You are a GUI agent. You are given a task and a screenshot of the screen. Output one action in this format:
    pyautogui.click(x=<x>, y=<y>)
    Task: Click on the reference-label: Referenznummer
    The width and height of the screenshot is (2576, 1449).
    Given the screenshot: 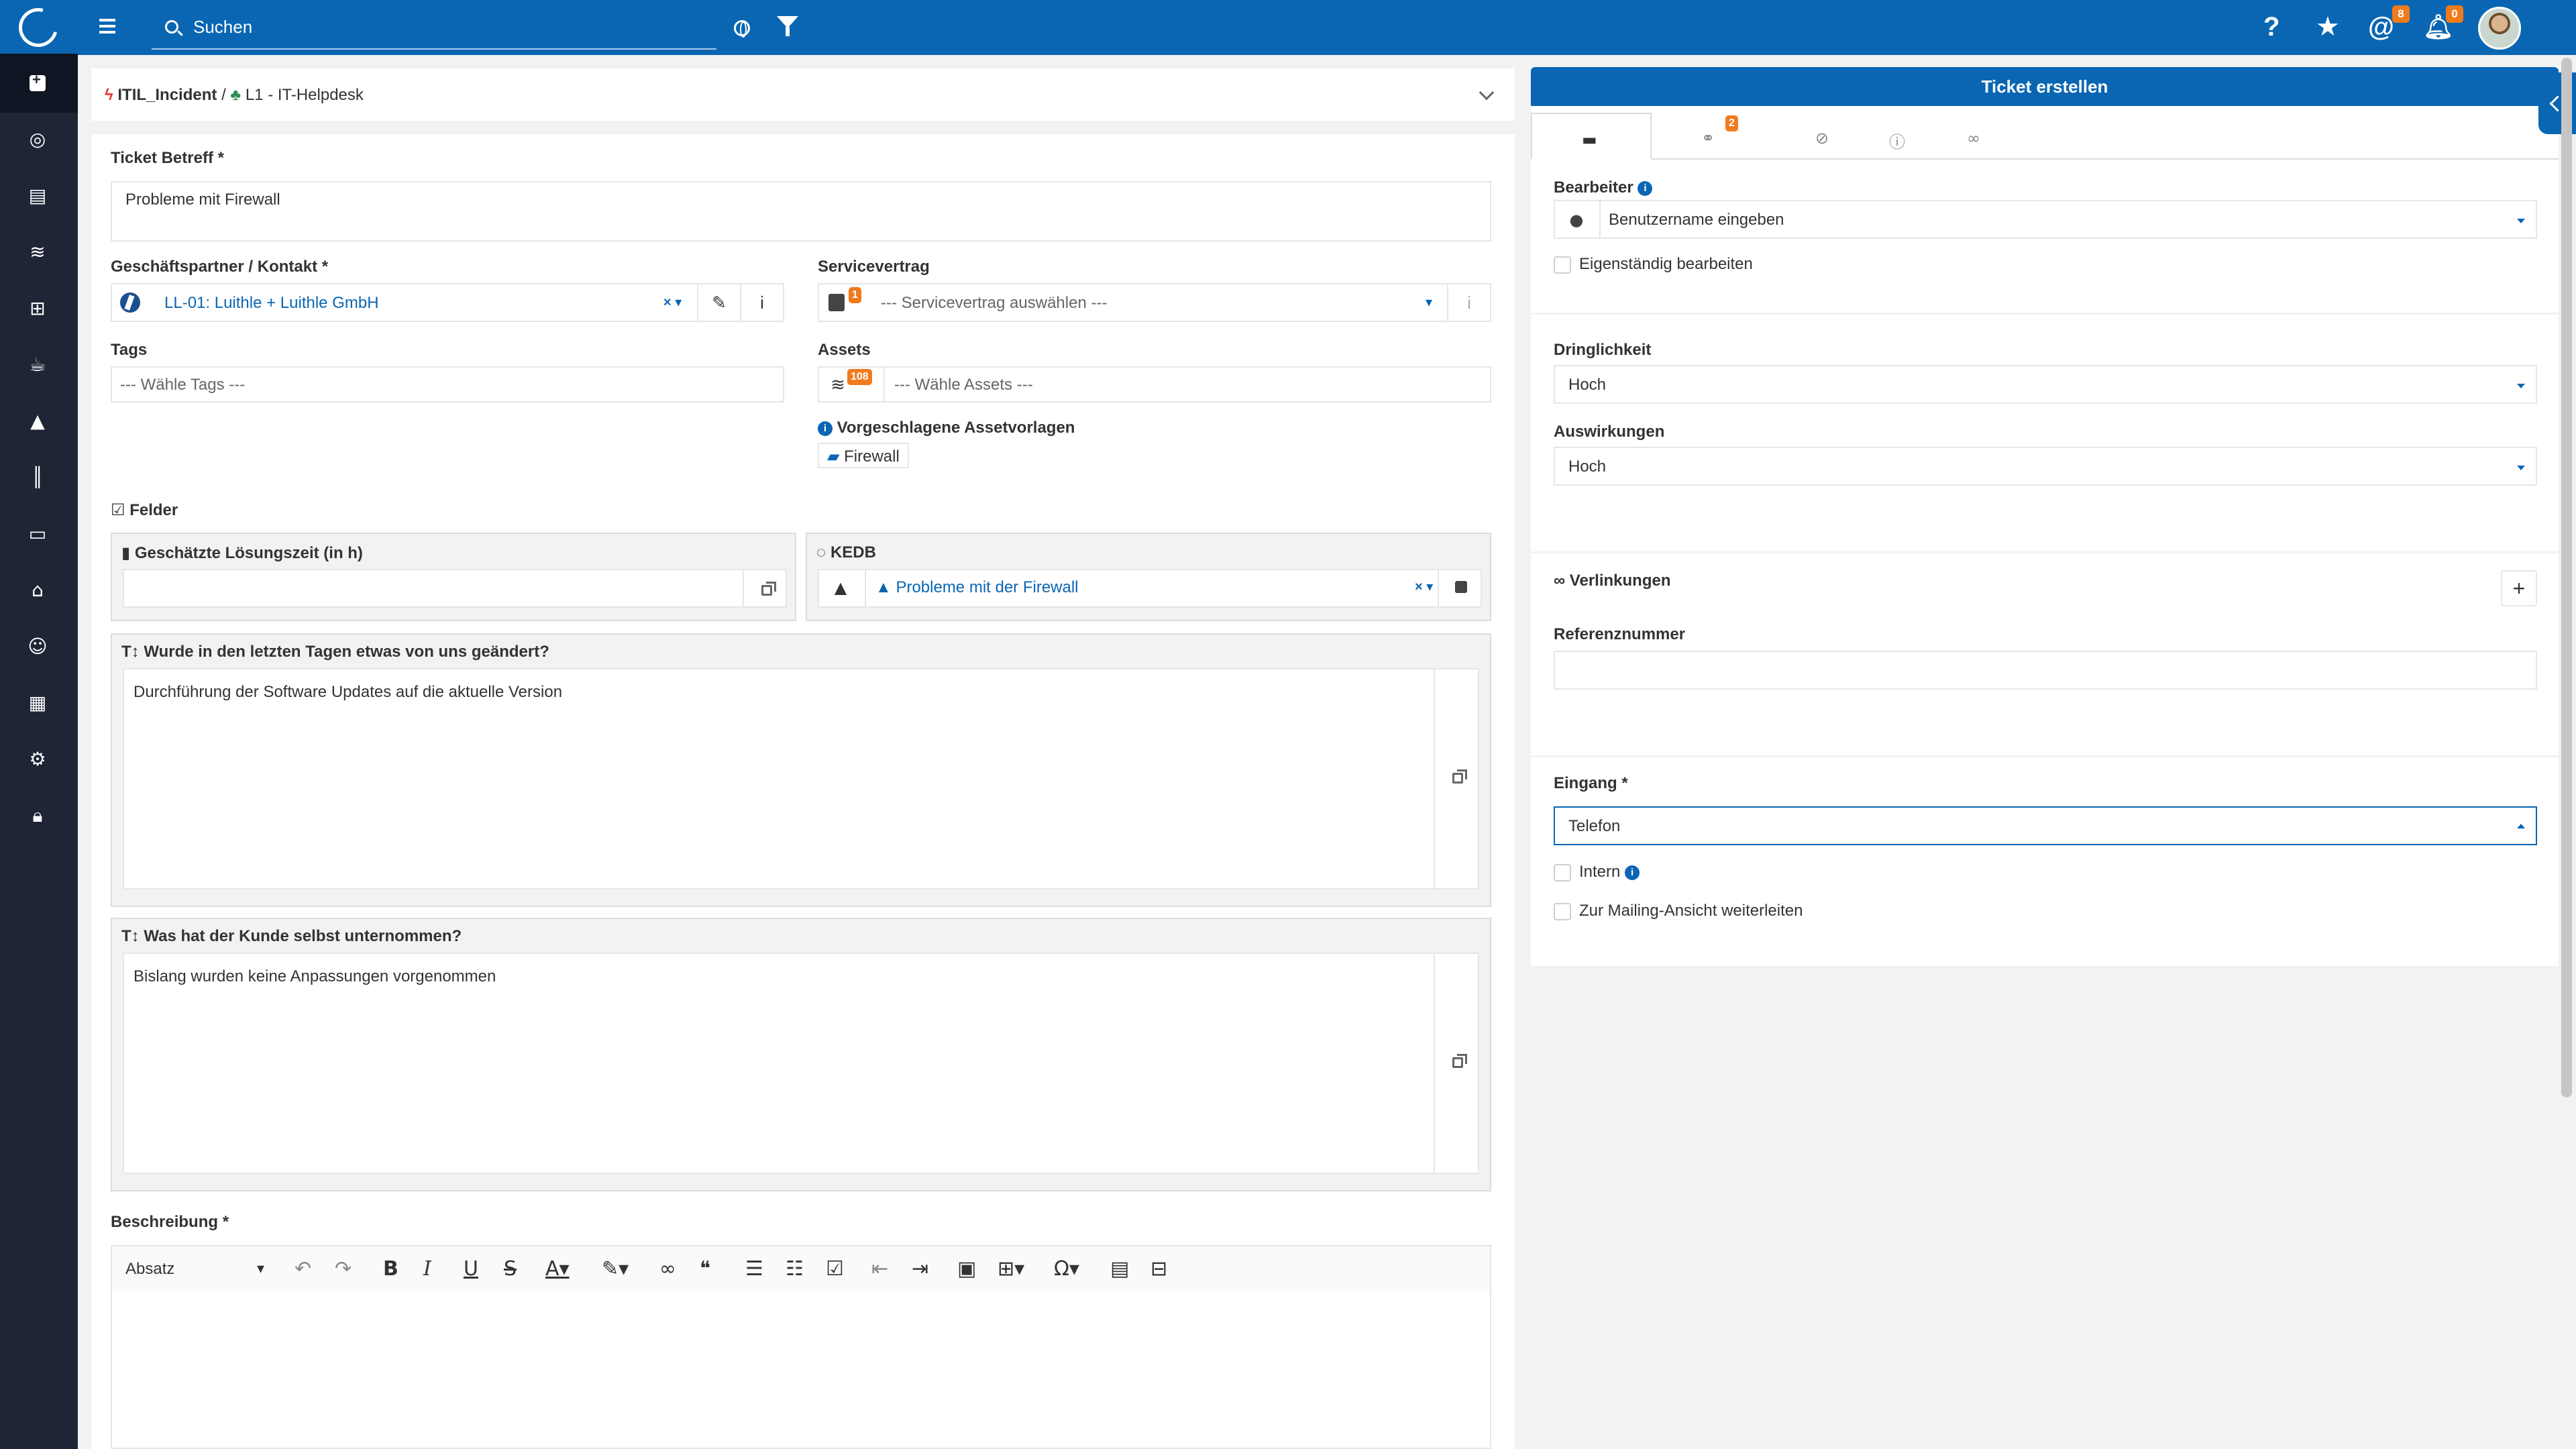 What is the action you would take?
    pyautogui.click(x=1620, y=634)
    